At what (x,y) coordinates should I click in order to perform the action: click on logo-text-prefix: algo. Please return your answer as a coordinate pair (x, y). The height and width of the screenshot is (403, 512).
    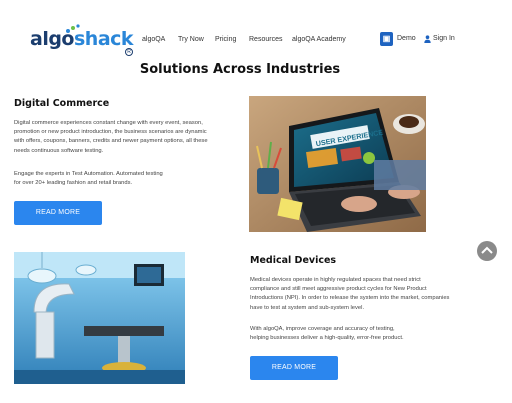
    Looking at the image, I should click on (52, 39).